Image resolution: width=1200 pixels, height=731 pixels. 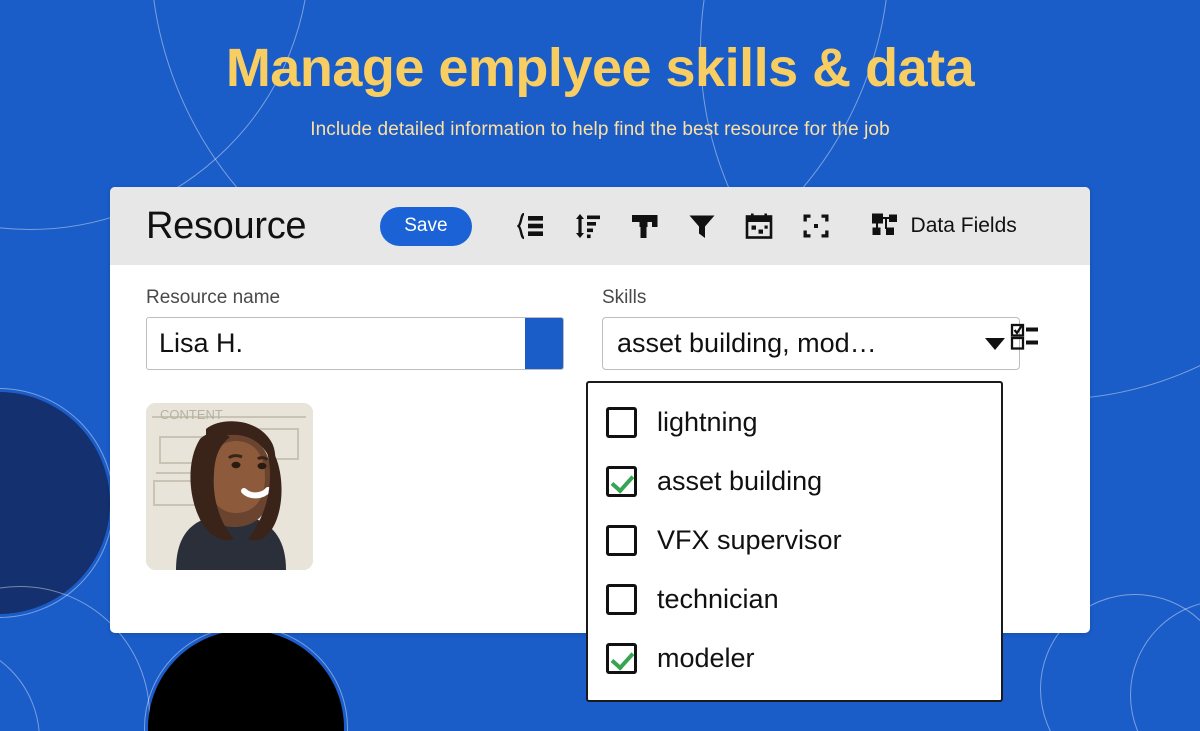 I want to click on sort-icon, so click(x=588, y=226).